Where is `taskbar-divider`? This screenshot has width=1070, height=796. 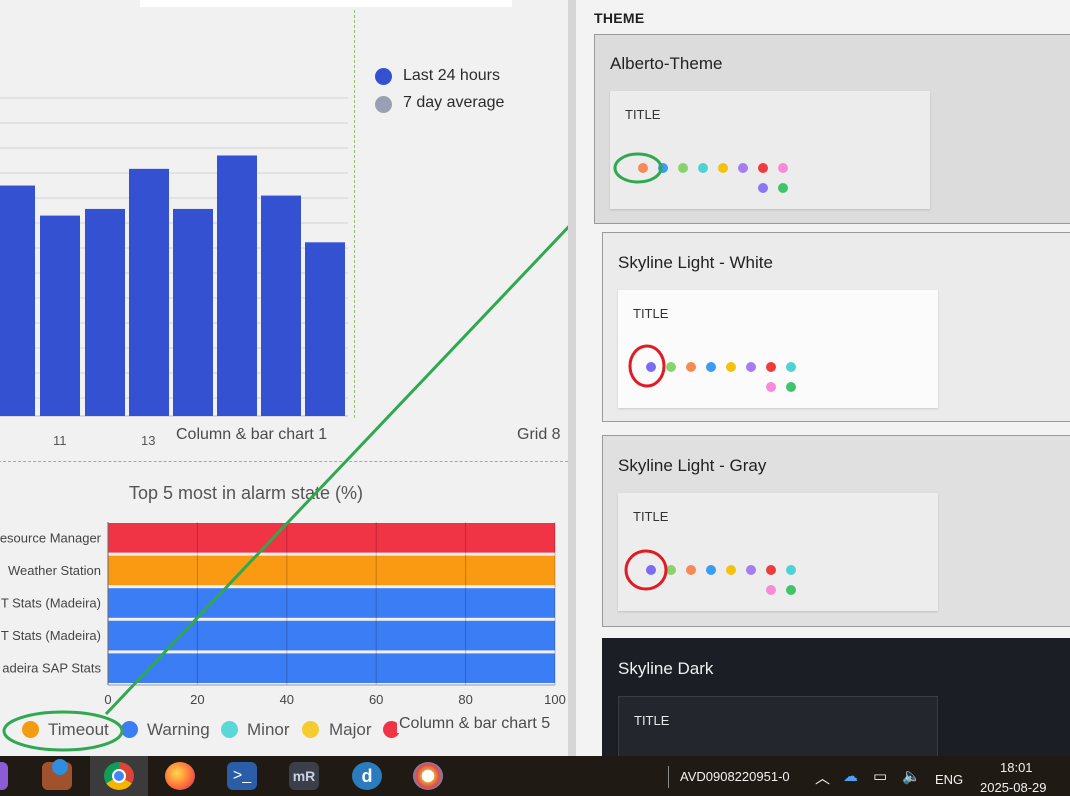
taskbar-divider is located at coordinates (668, 777).